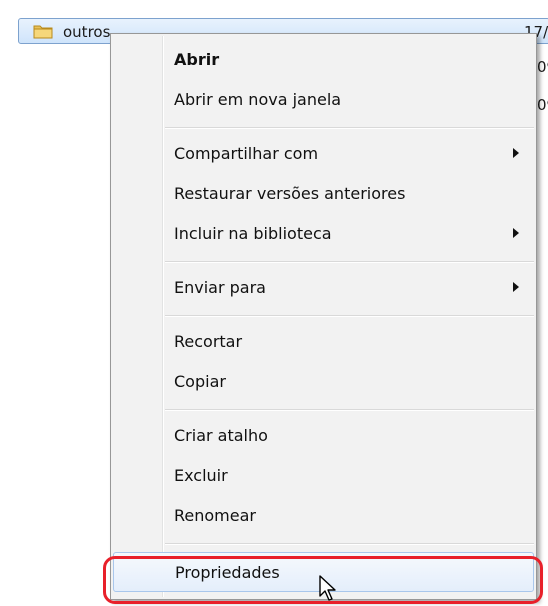 The width and height of the screenshot is (548, 606). What do you see at coordinates (323, 436) in the screenshot?
I see `menu-item-criar-atalho: Criar atalho` at bounding box center [323, 436].